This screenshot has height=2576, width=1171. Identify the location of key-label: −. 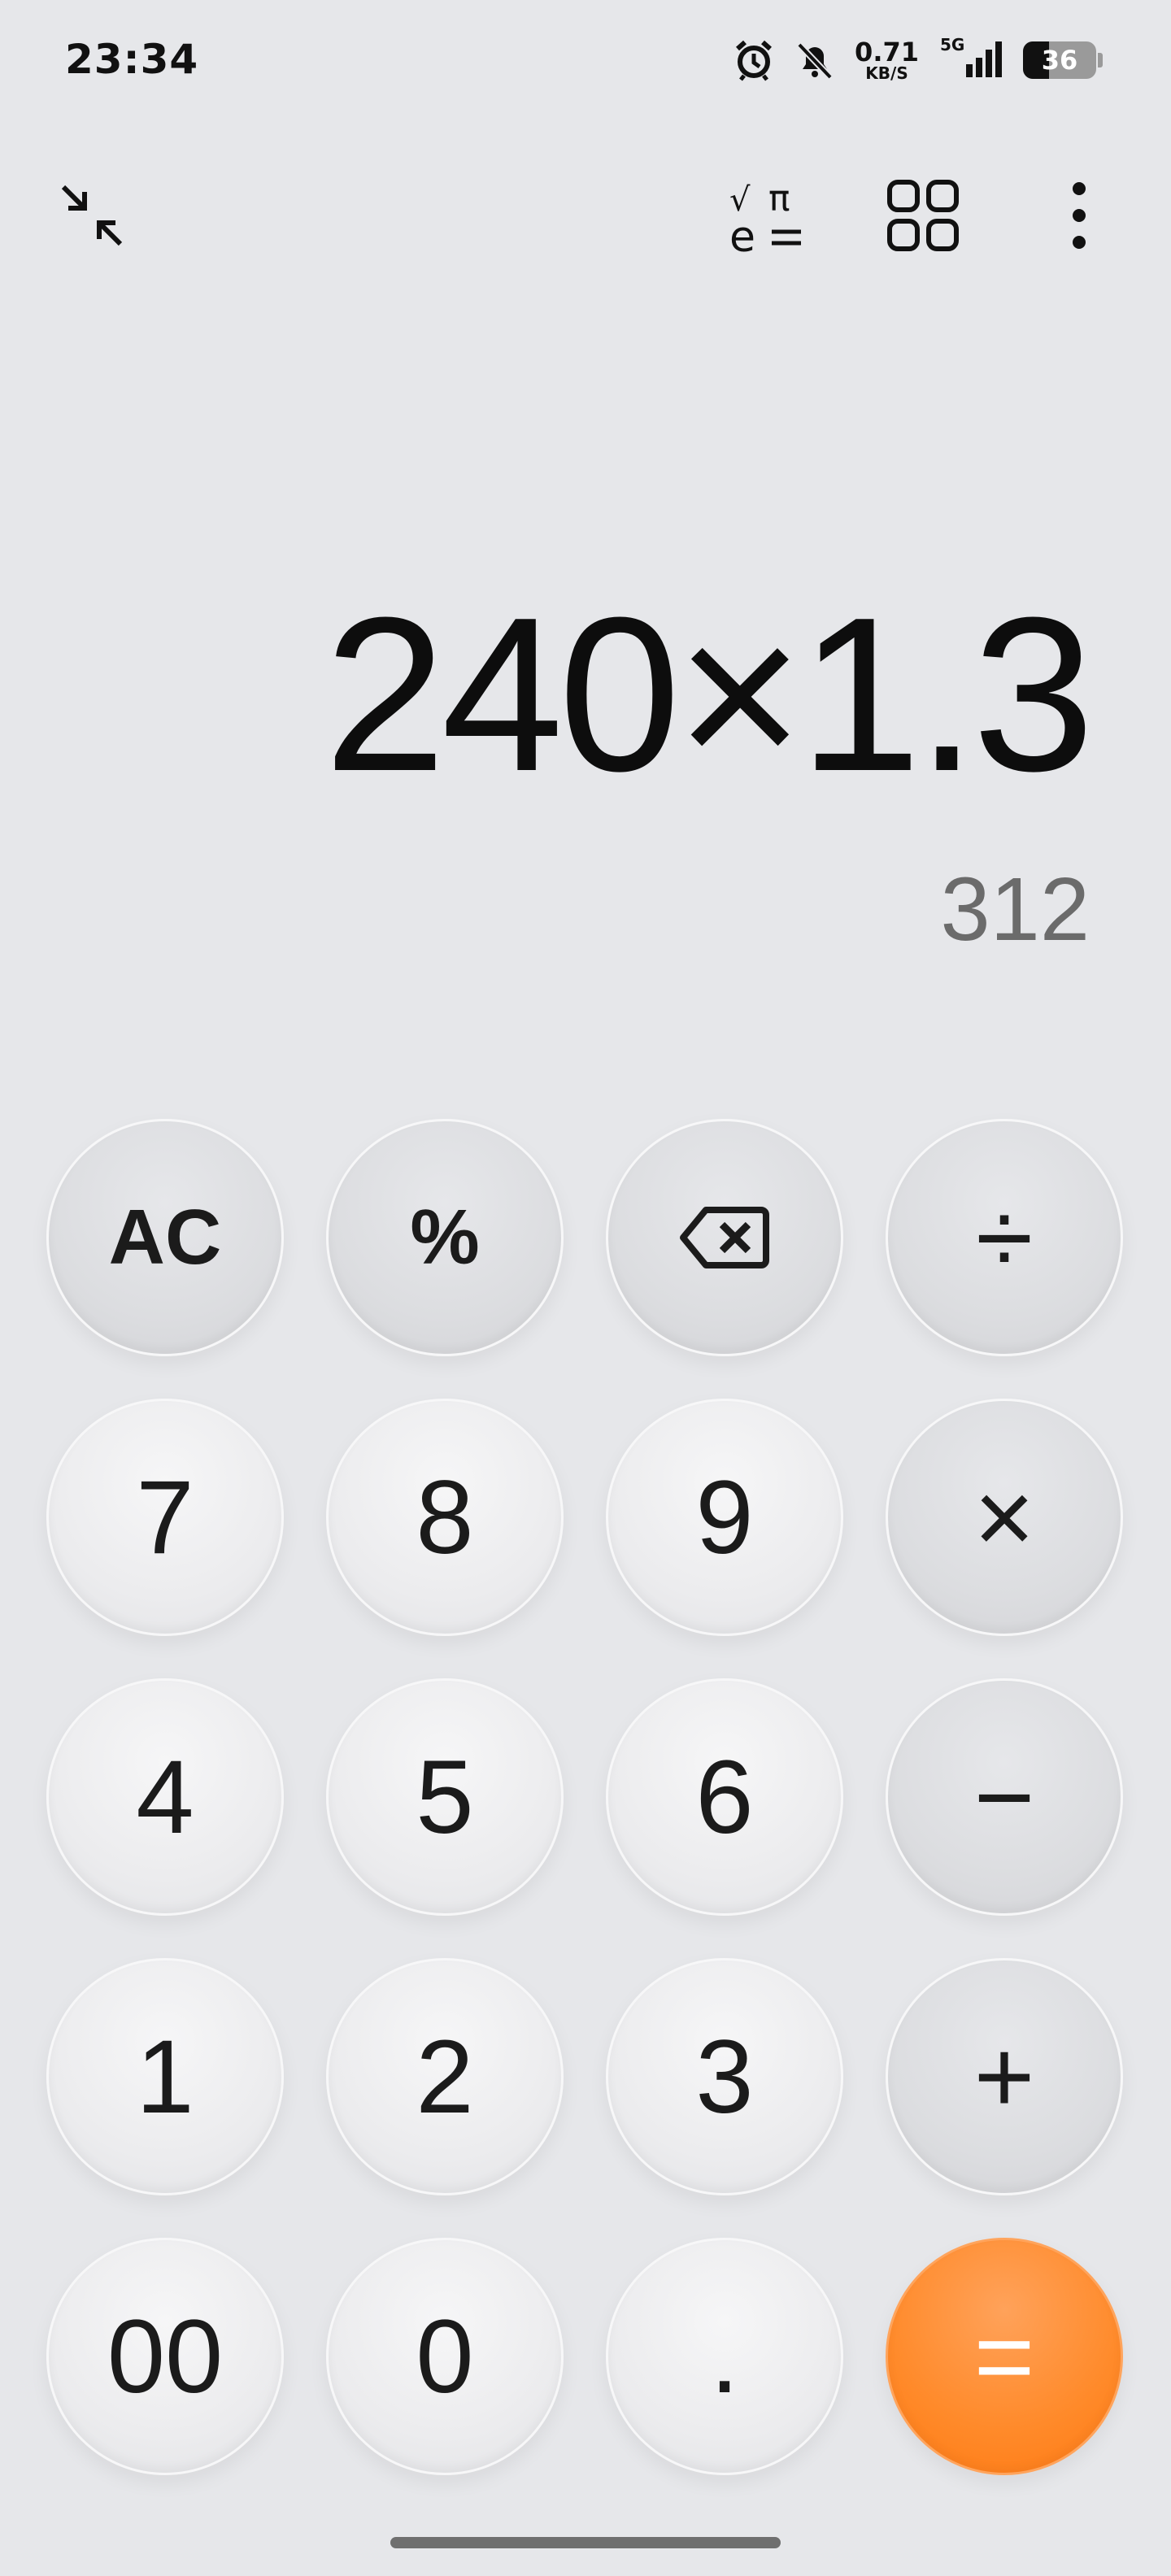
(1004, 1797).